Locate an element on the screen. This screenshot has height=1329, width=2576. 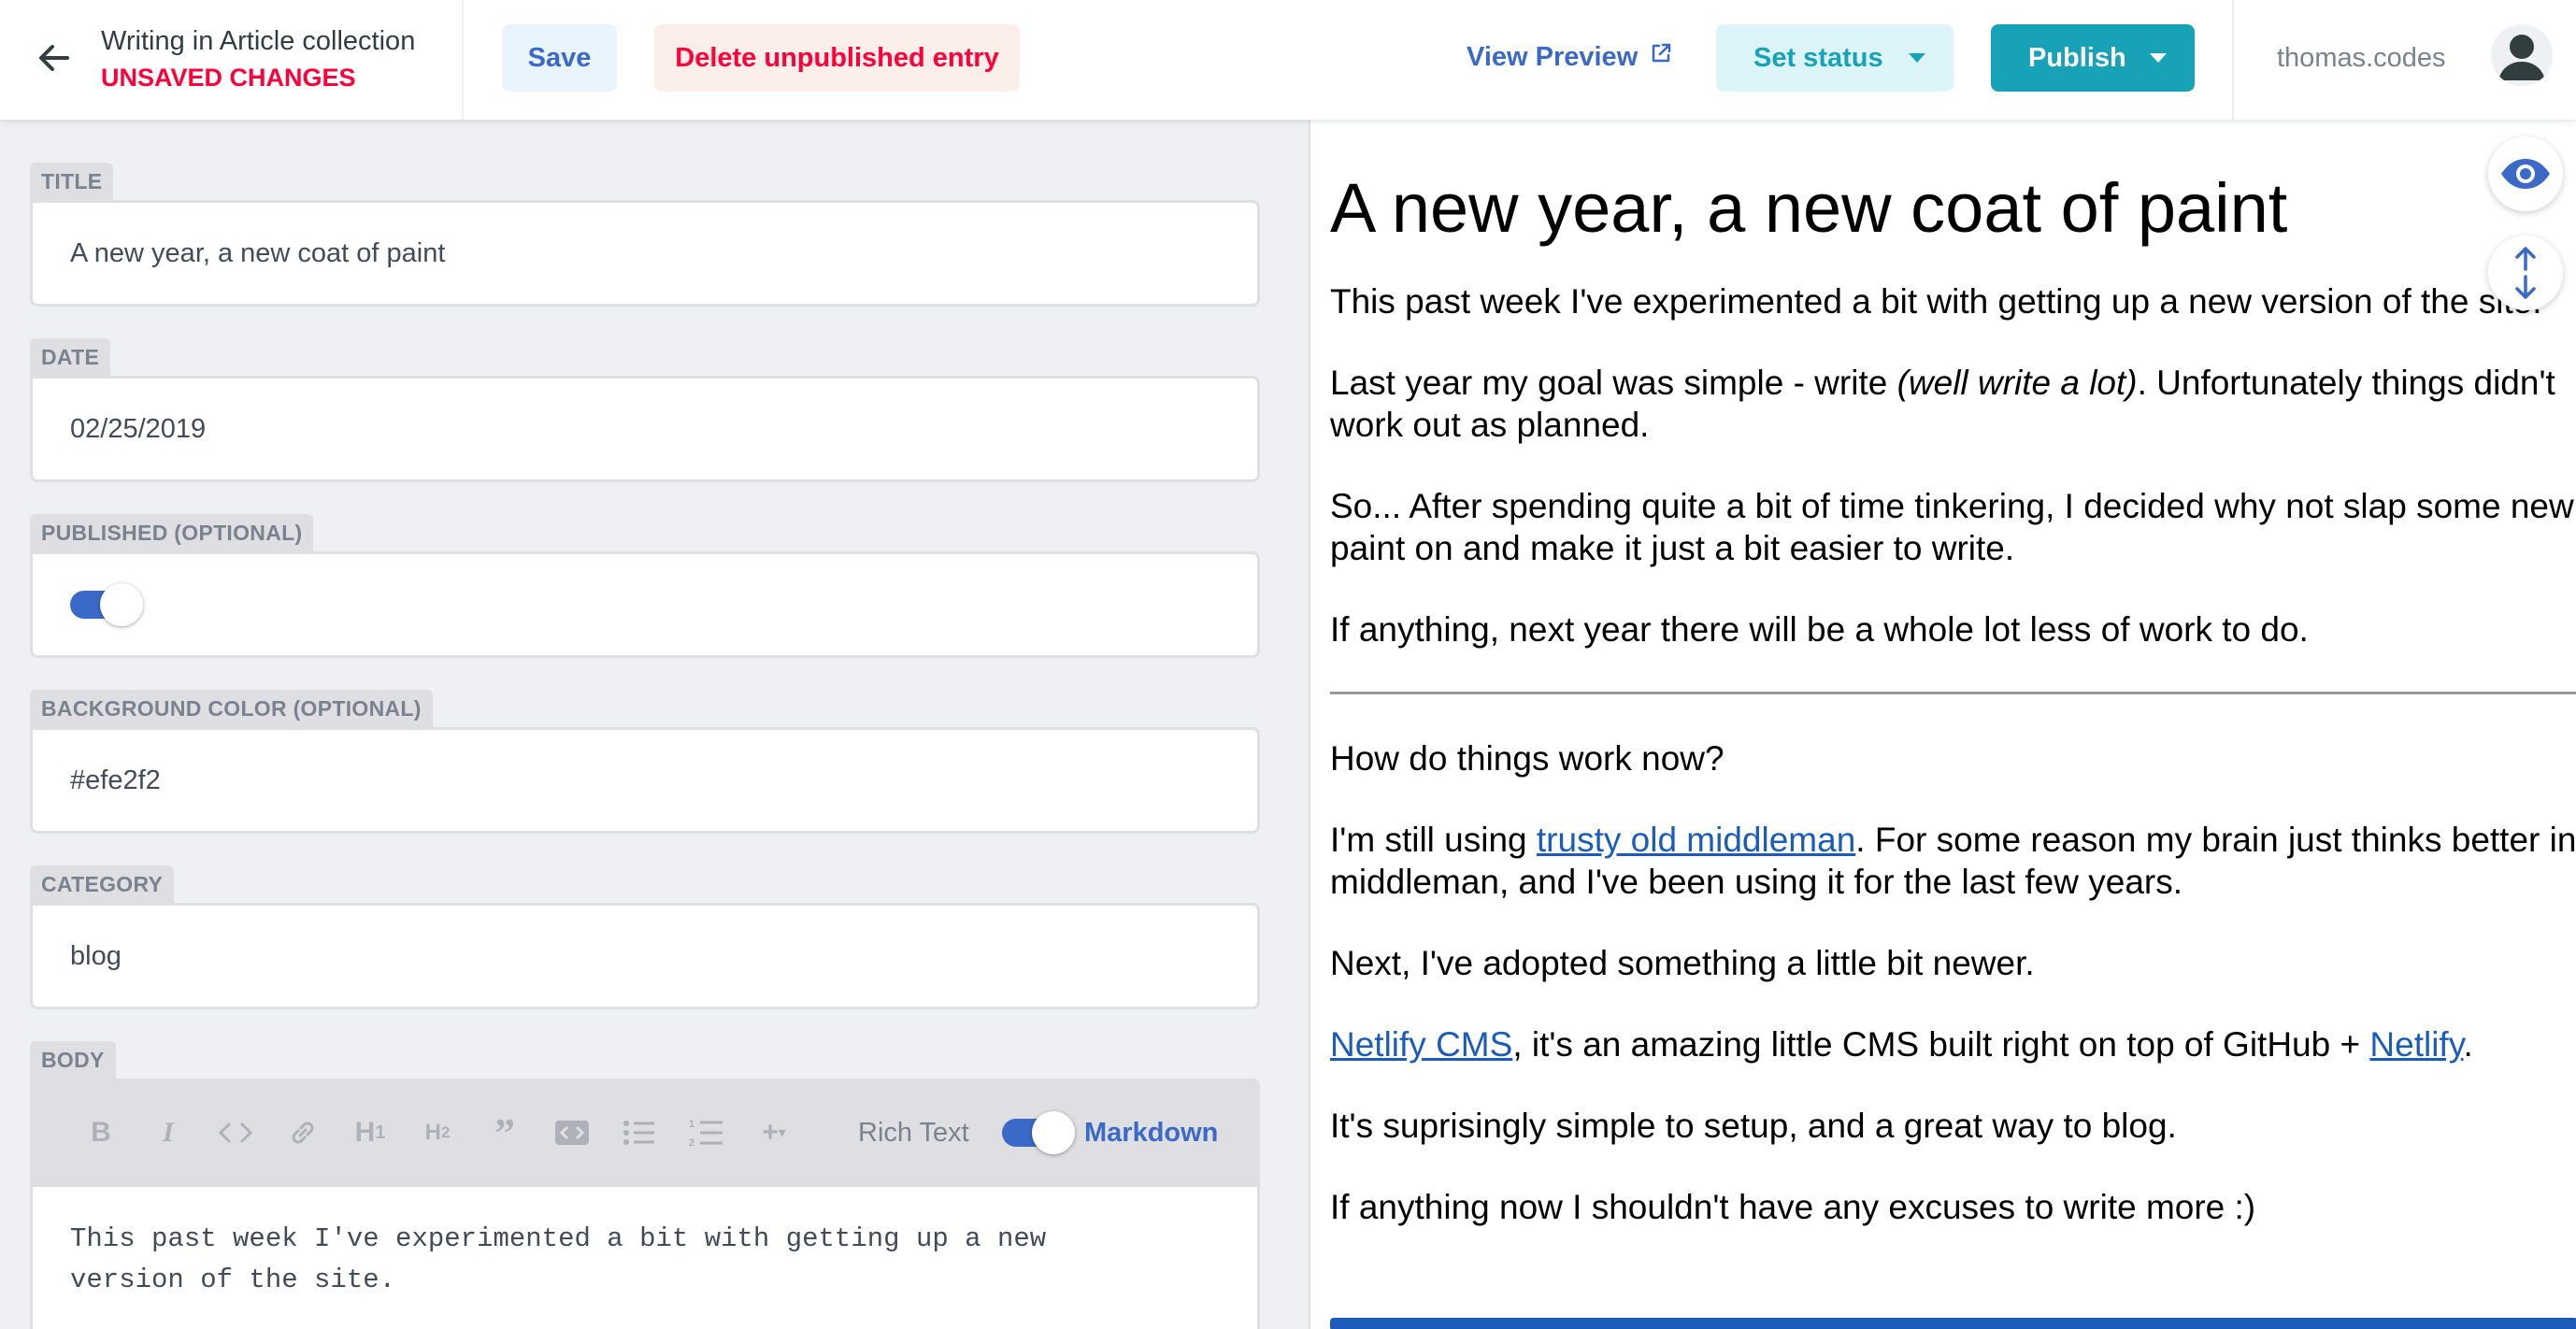
middleman-link: trusty old middleman is located at coordinates (1696, 840).